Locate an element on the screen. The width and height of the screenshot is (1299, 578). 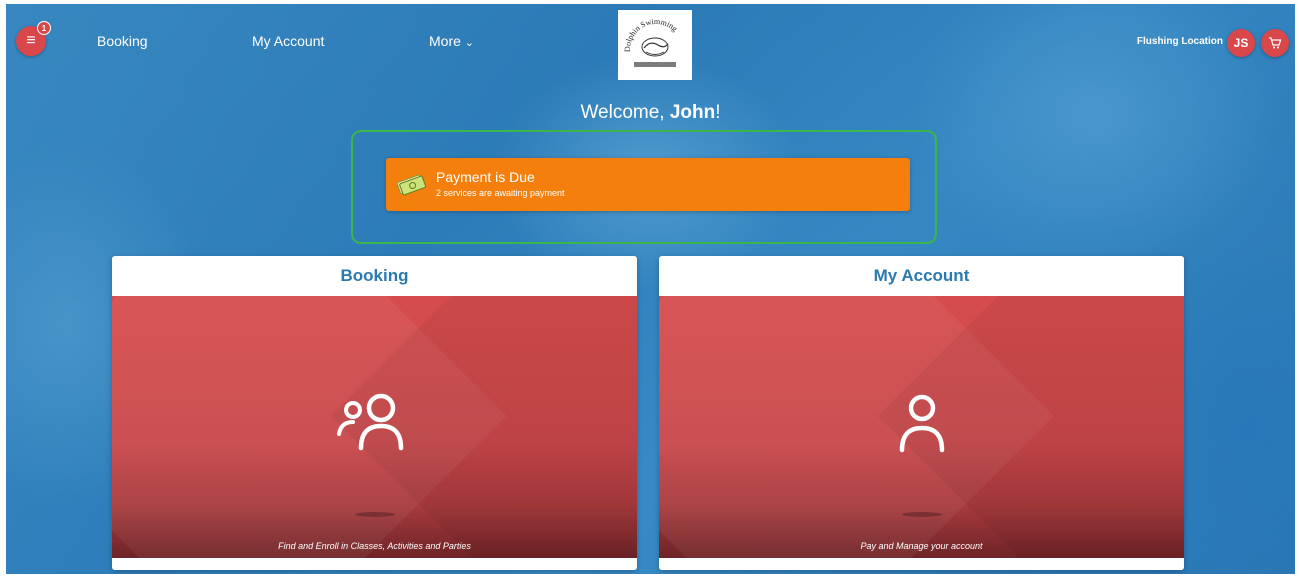
avatar: JS is located at coordinates (1241, 43).